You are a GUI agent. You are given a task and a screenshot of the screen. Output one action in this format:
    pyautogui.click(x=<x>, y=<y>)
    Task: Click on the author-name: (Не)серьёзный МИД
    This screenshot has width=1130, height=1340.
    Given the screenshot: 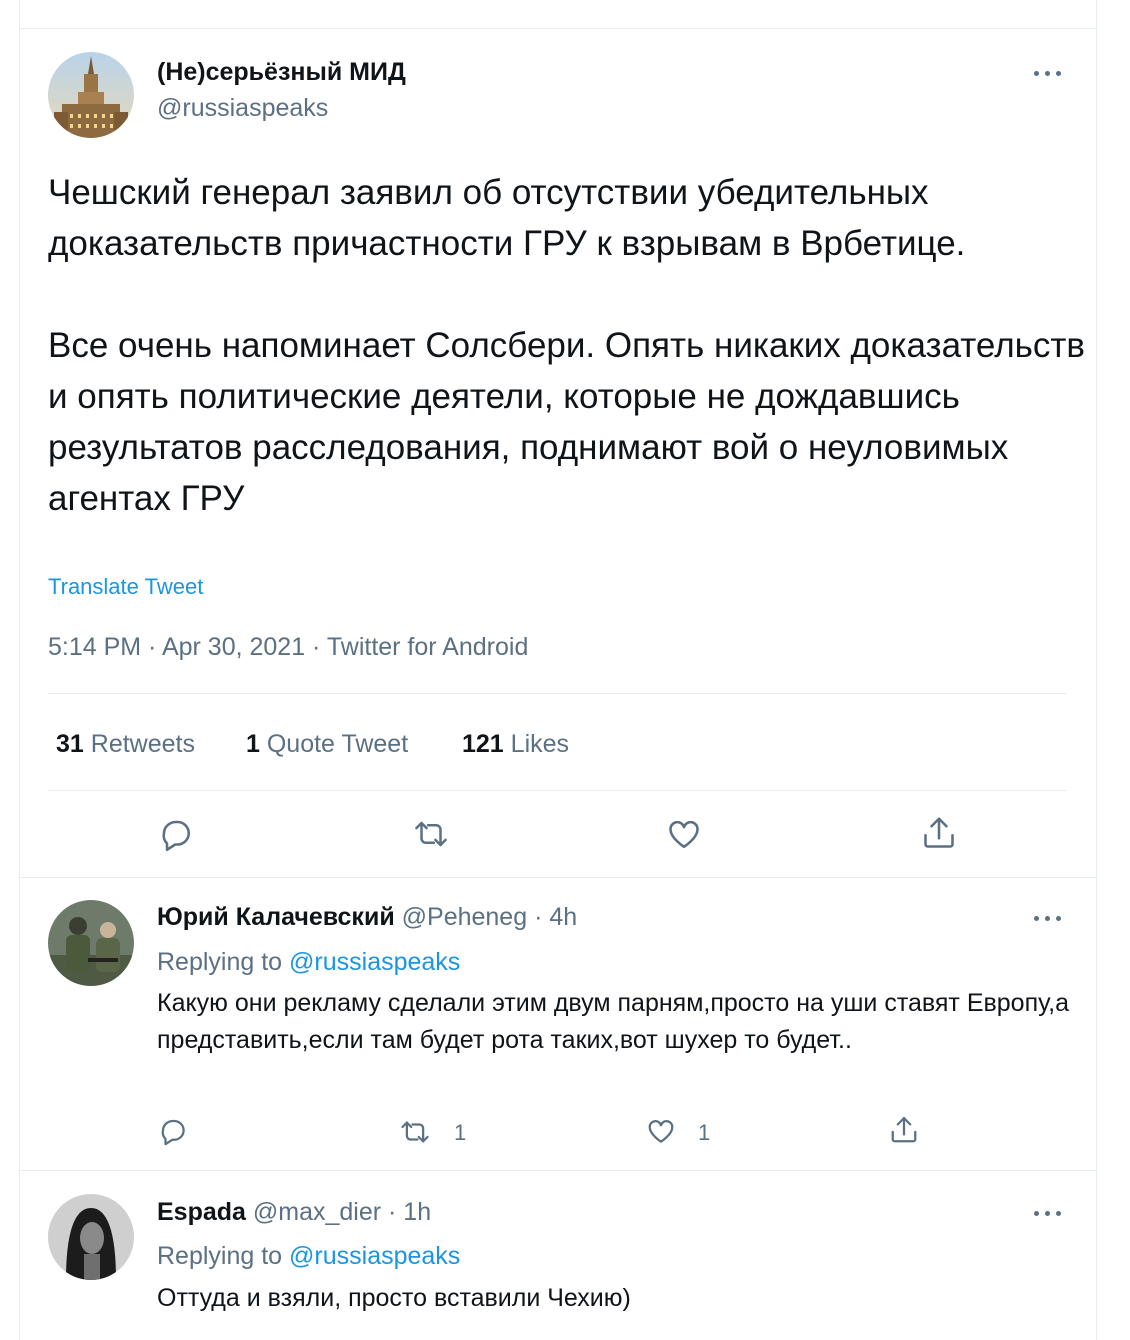 What is the action you would take?
    pyautogui.click(x=281, y=72)
    